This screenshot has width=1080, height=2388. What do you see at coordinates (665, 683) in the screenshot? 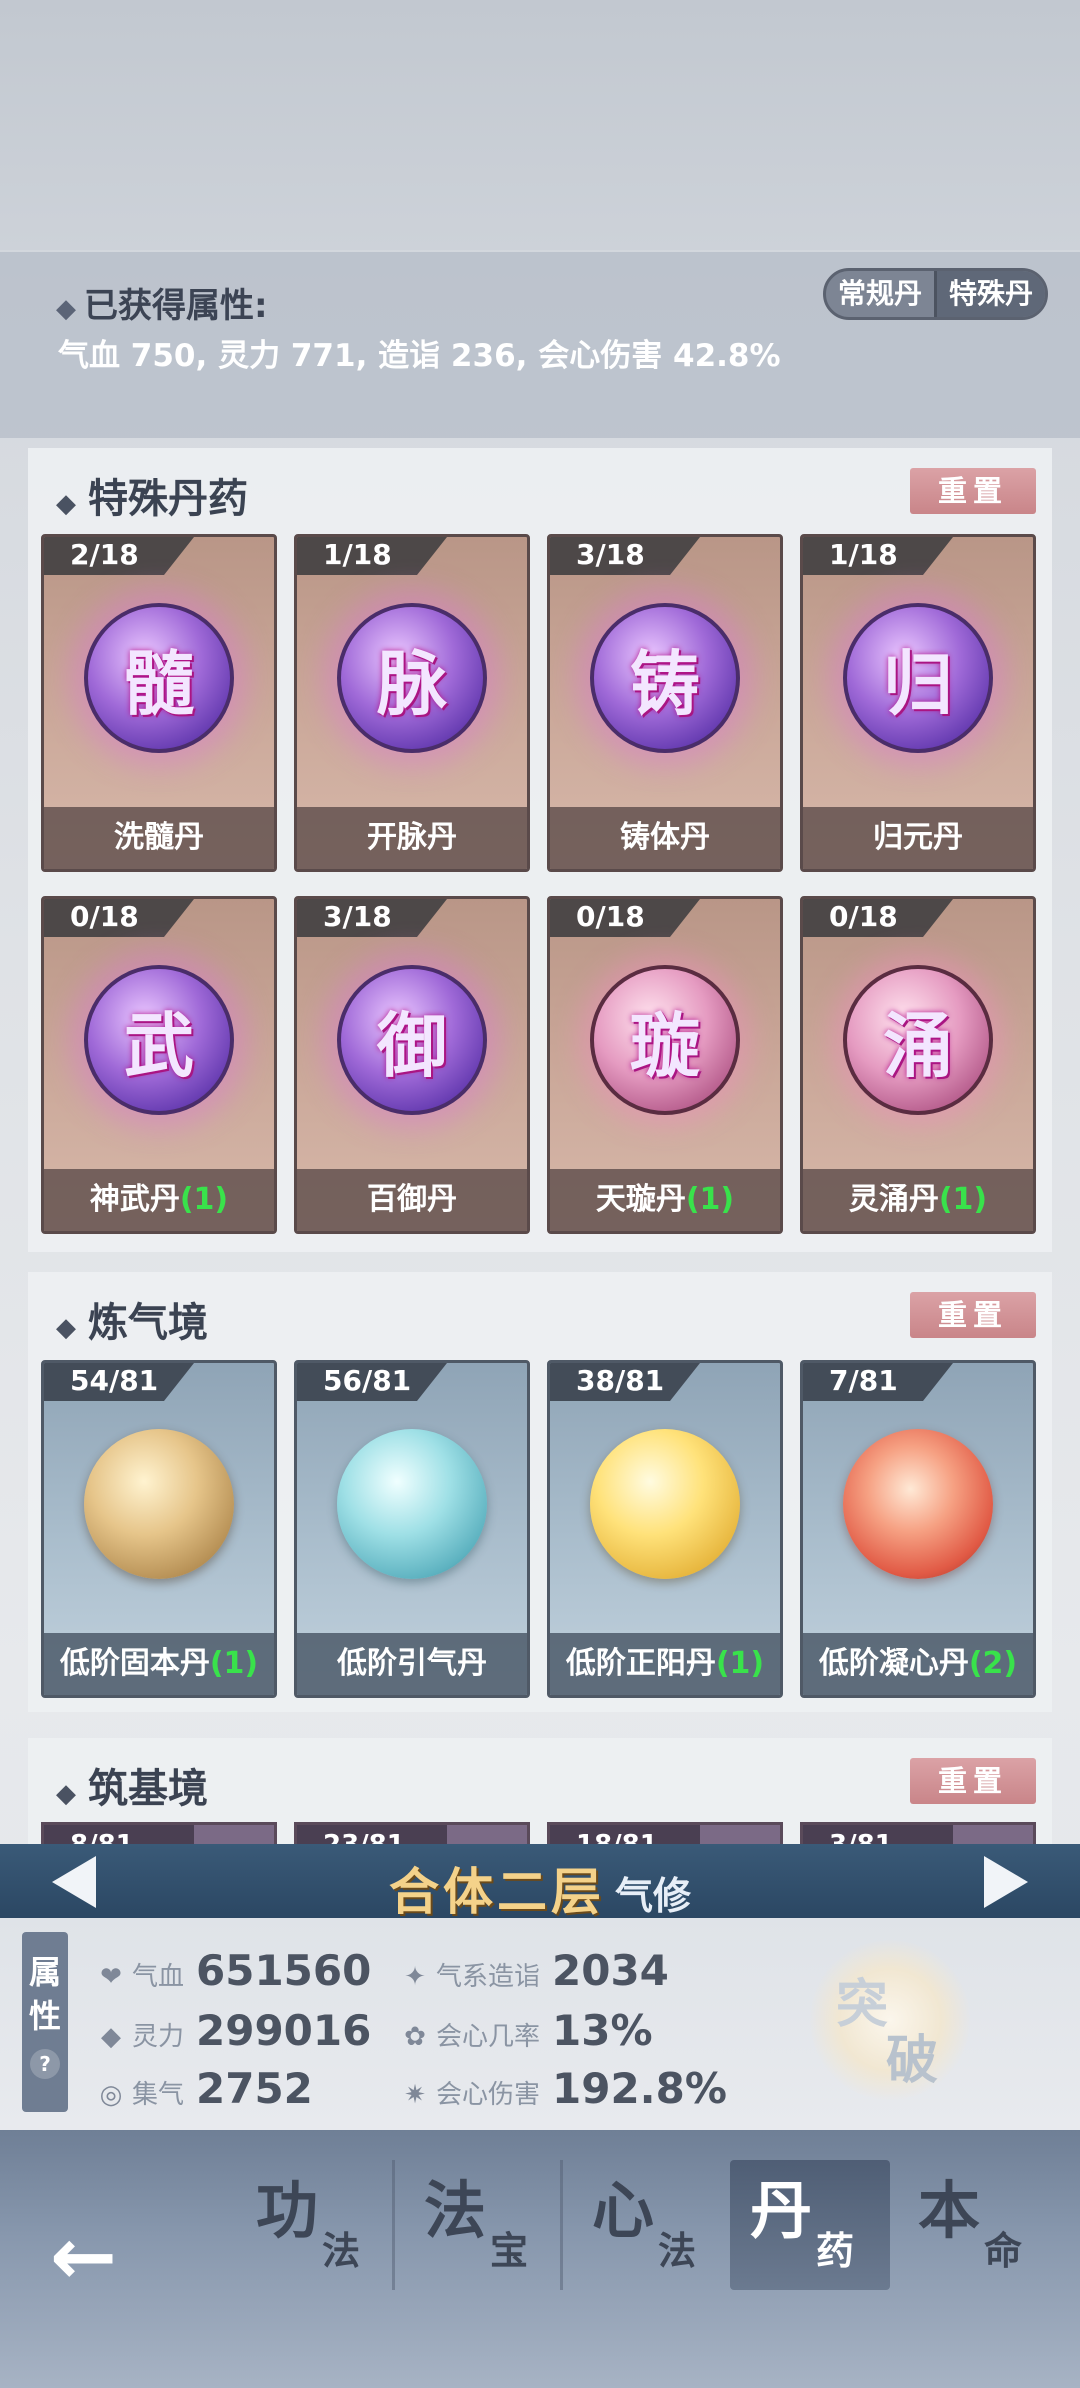
I see `pill-glyph: 铸` at bounding box center [665, 683].